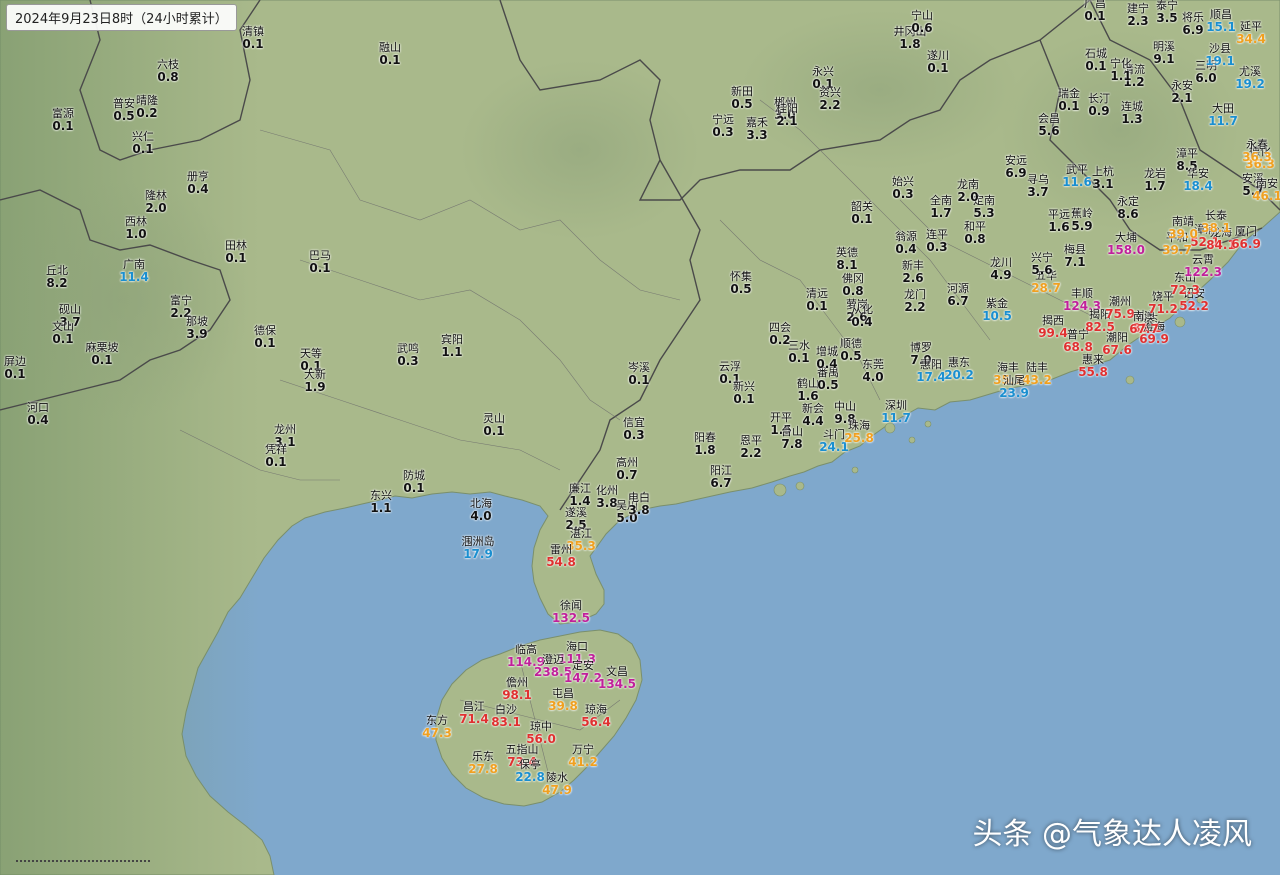  I want to click on station-label: 东方 47.3, so click(437, 727).